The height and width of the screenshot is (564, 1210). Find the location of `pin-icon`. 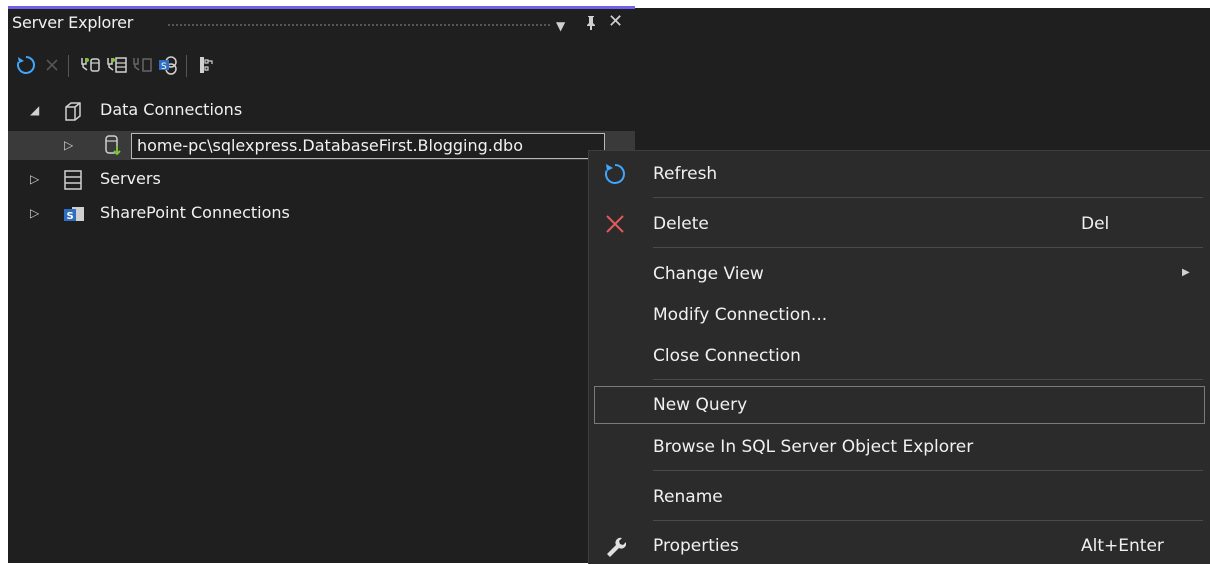

pin-icon is located at coordinates (591, 25).